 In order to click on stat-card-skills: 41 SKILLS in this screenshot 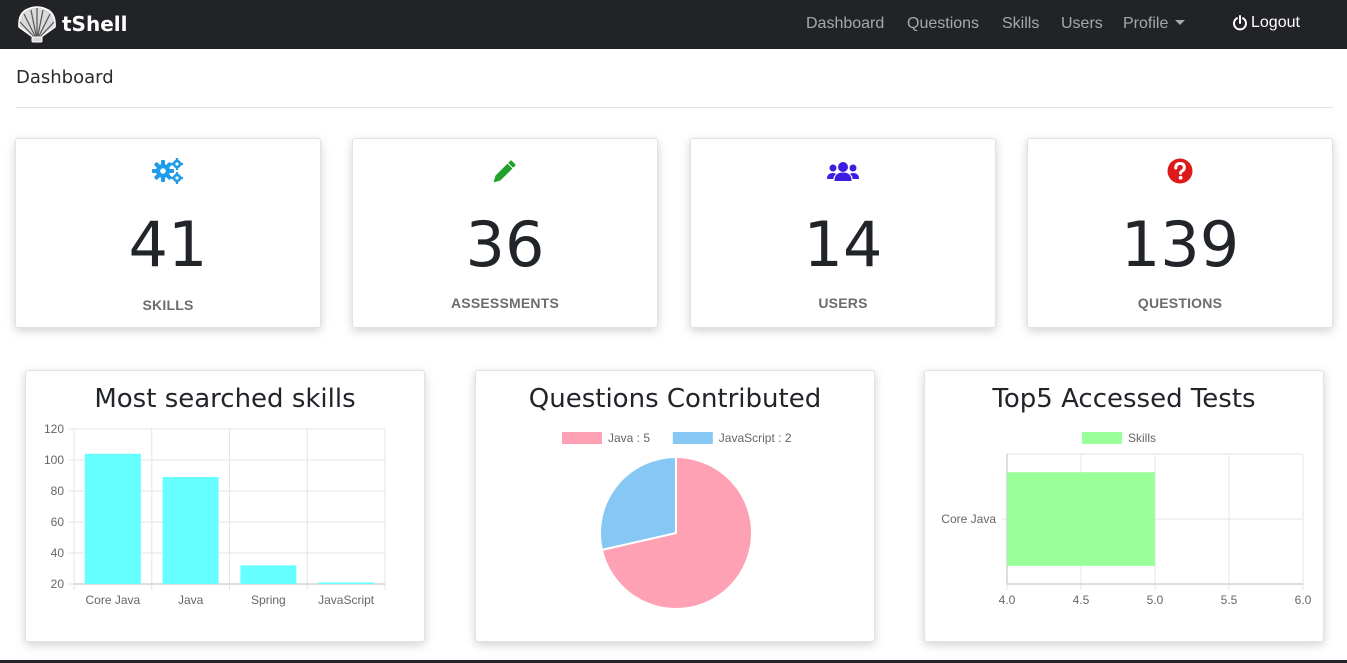, I will do `click(168, 233)`.